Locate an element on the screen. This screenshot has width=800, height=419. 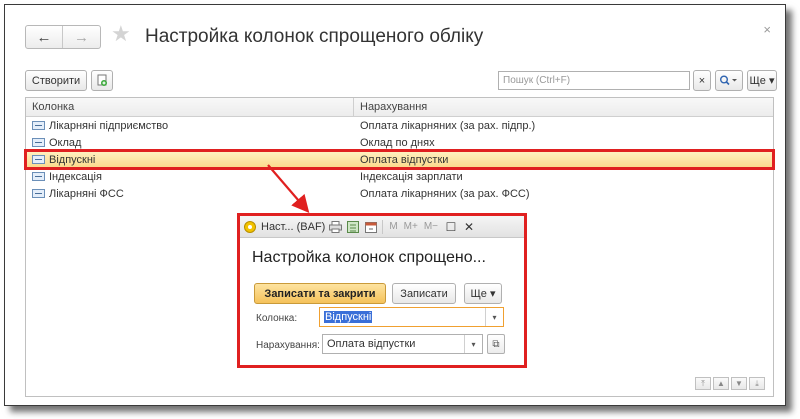
header-accrual: Нарахування is located at coordinates (563, 107).